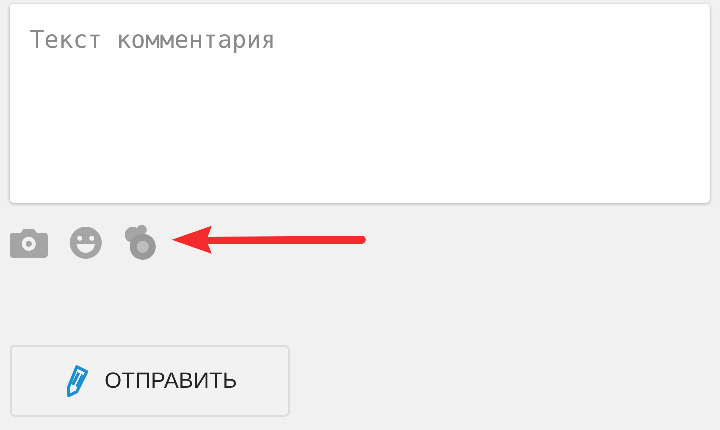 This screenshot has width=720, height=430. I want to click on submit-button: ОТПРАВИТЬ, so click(150, 381).